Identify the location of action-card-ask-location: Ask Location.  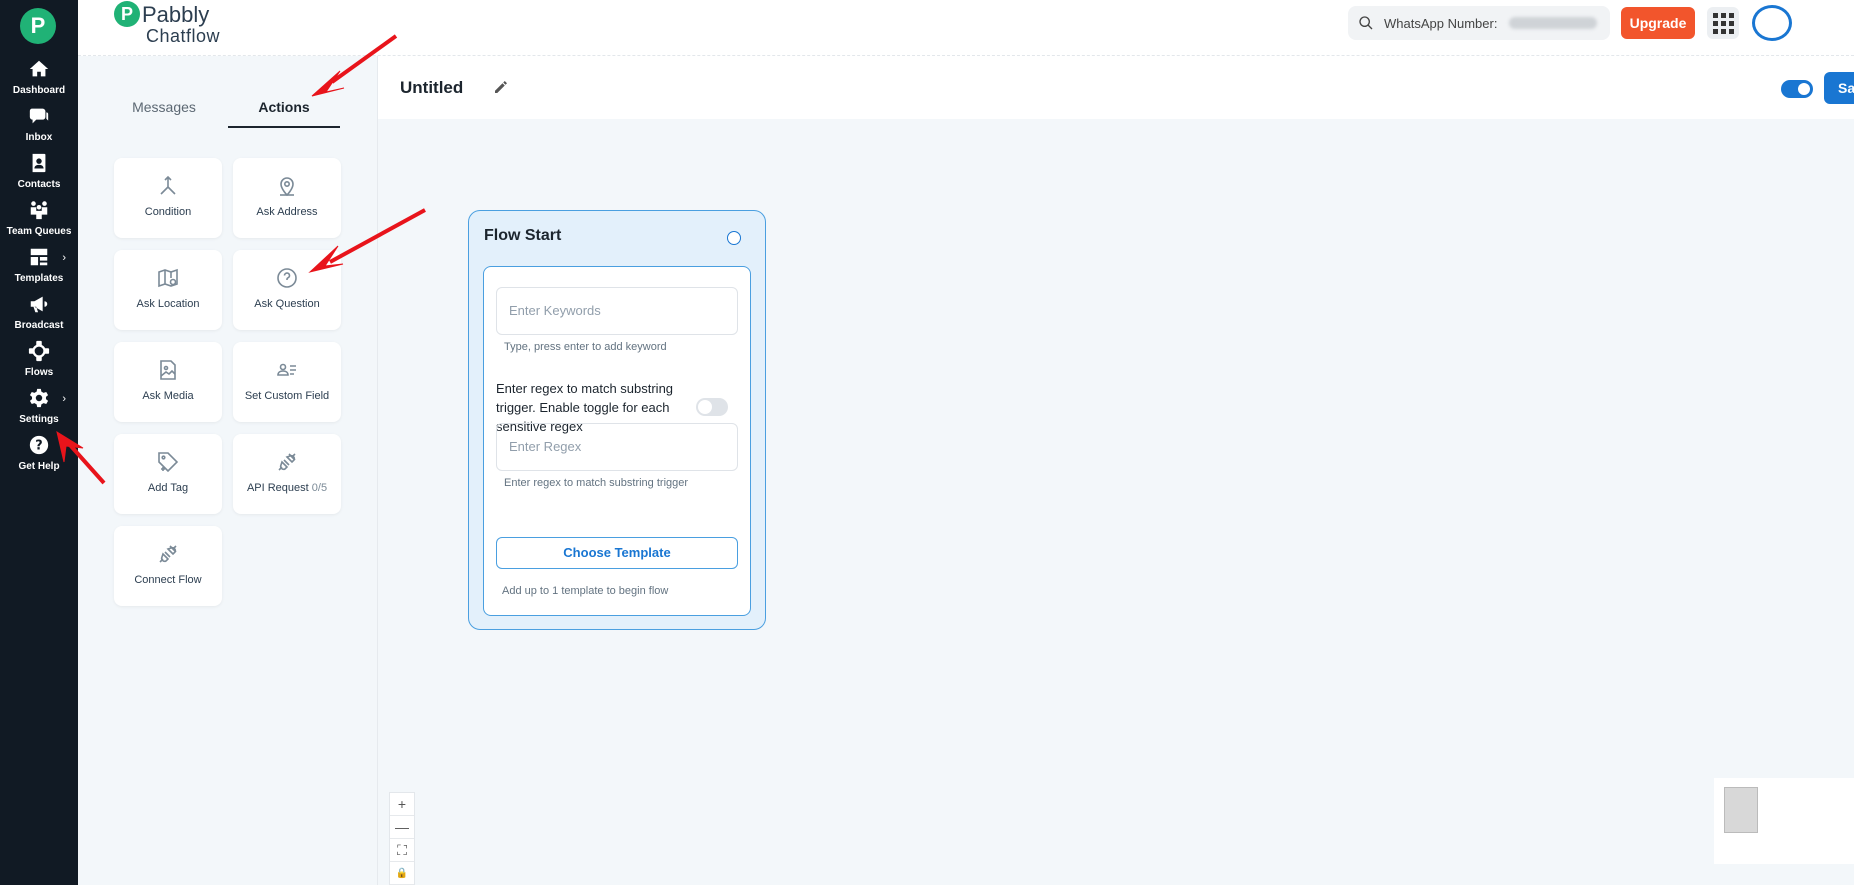
(168, 290).